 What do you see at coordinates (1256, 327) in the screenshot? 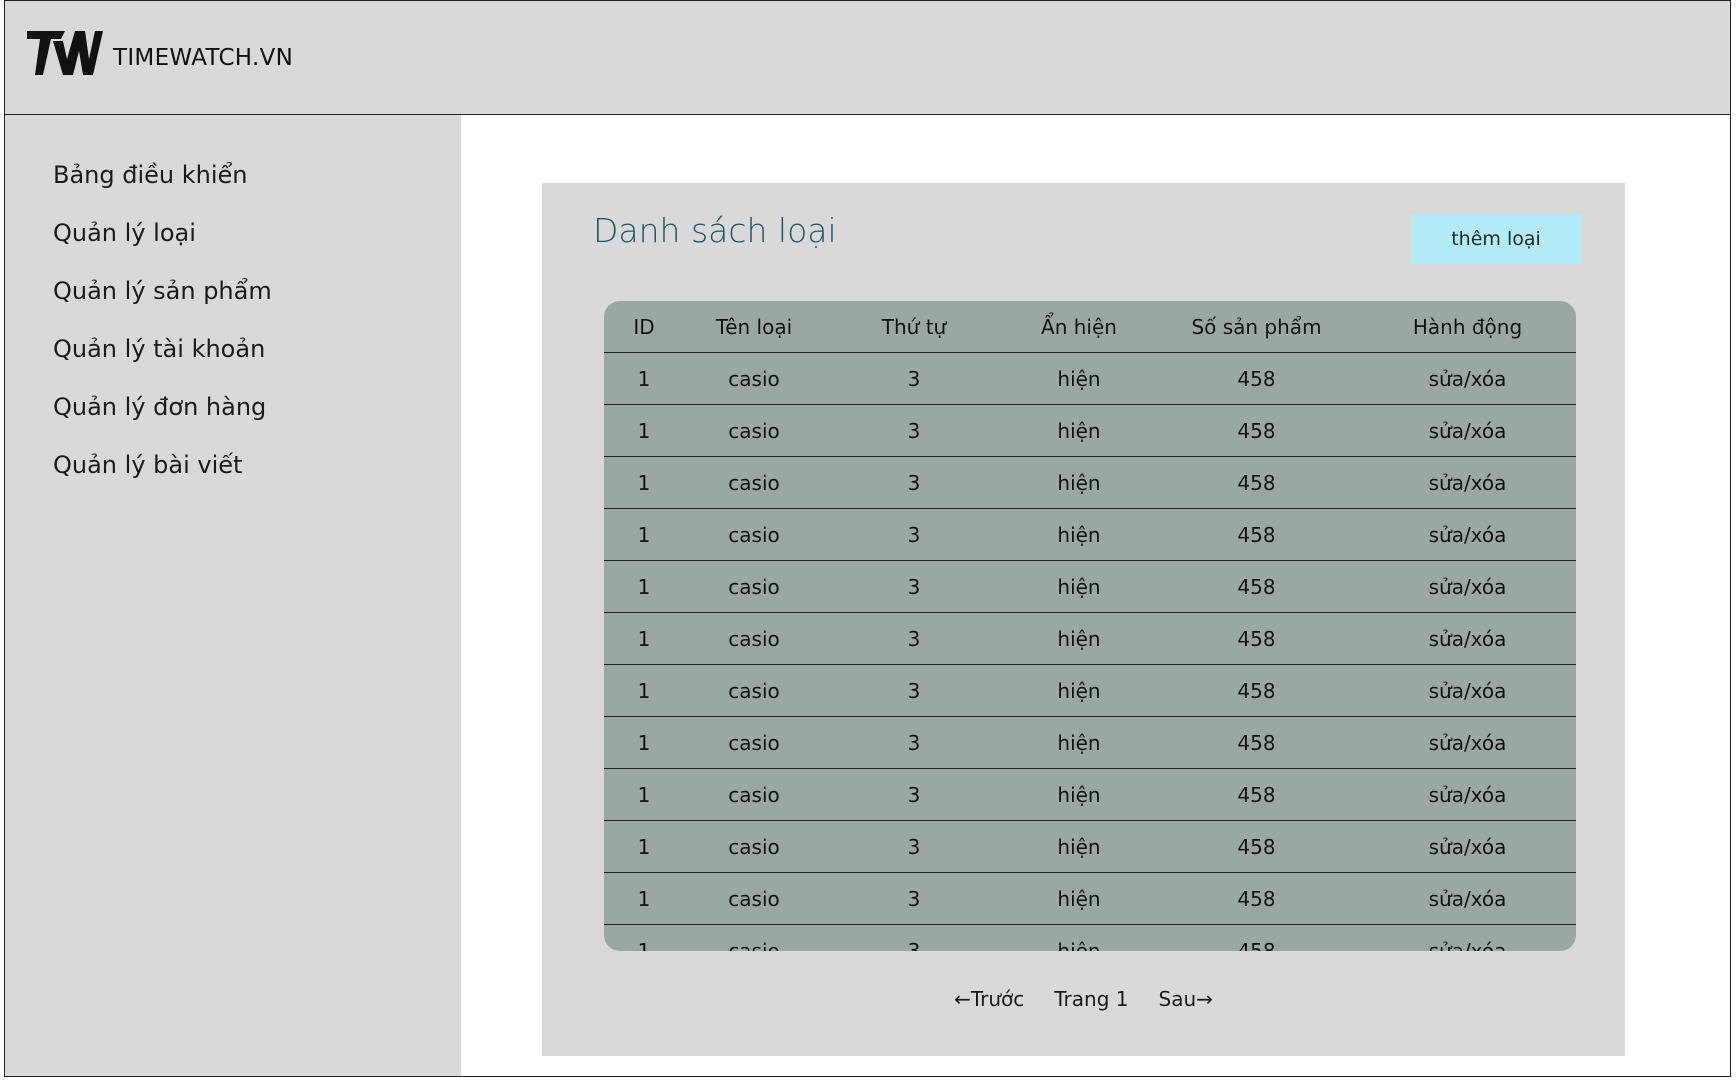
I see `column-header-product-count: Số sản phẩm` at bounding box center [1256, 327].